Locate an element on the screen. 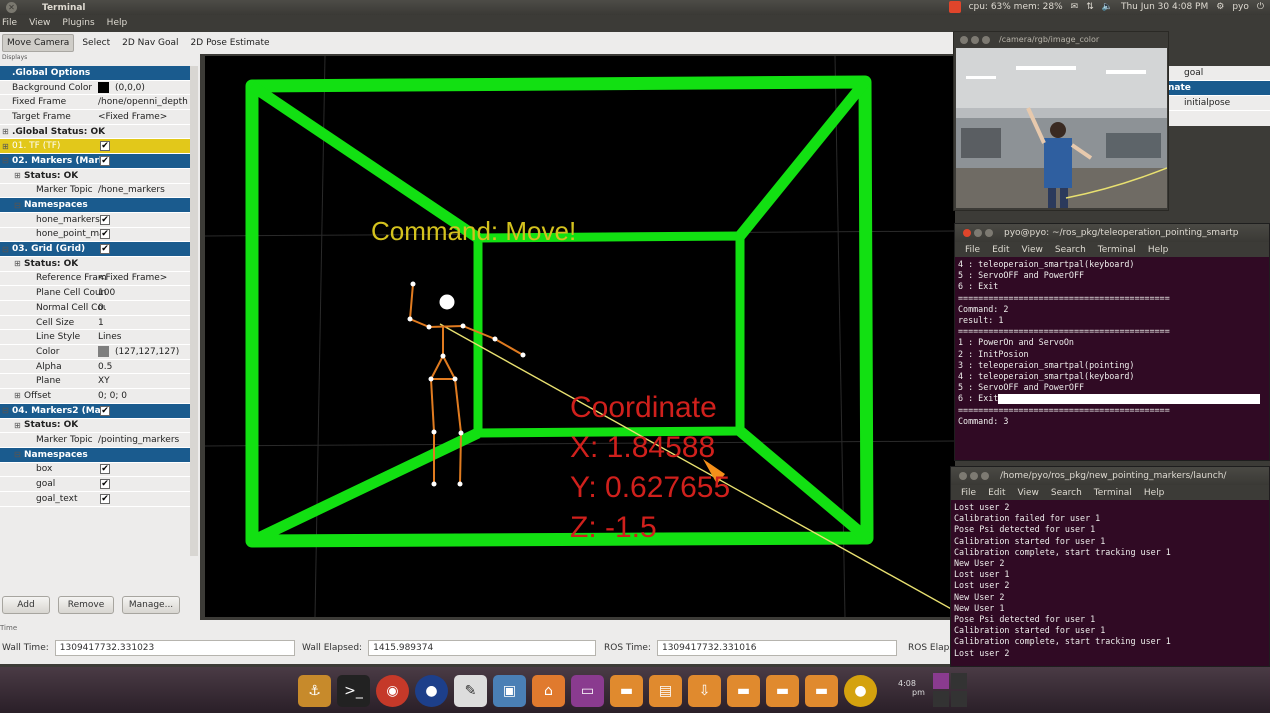 The image size is (1270, 713). chrome-icon: ◉ is located at coordinates (392, 691).